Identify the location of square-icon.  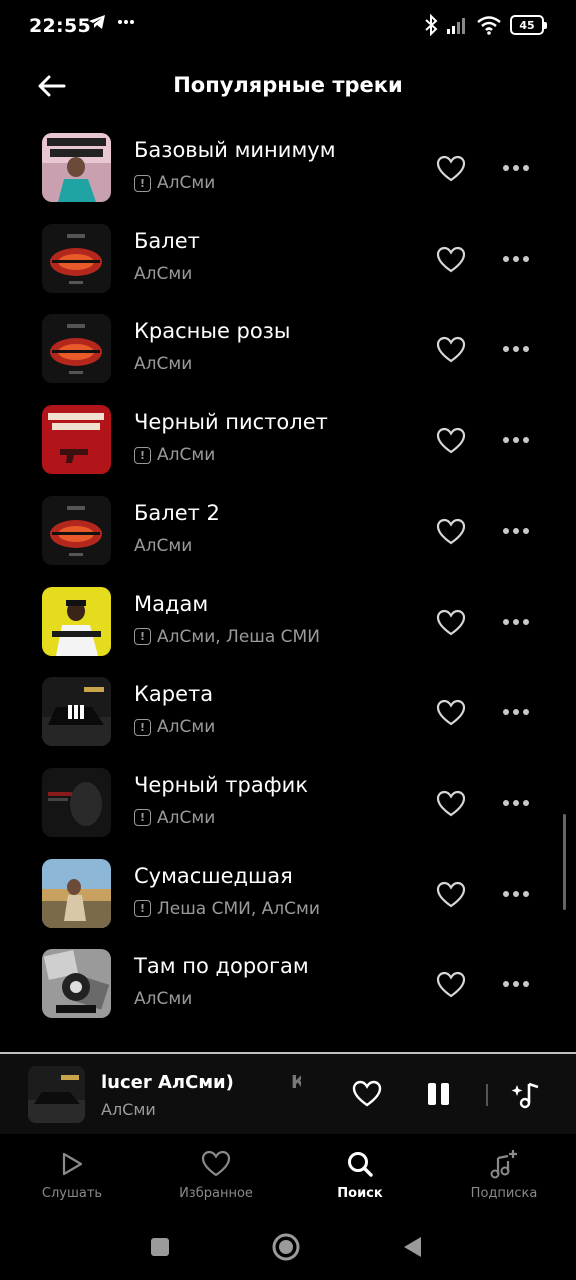
(160, 1247).